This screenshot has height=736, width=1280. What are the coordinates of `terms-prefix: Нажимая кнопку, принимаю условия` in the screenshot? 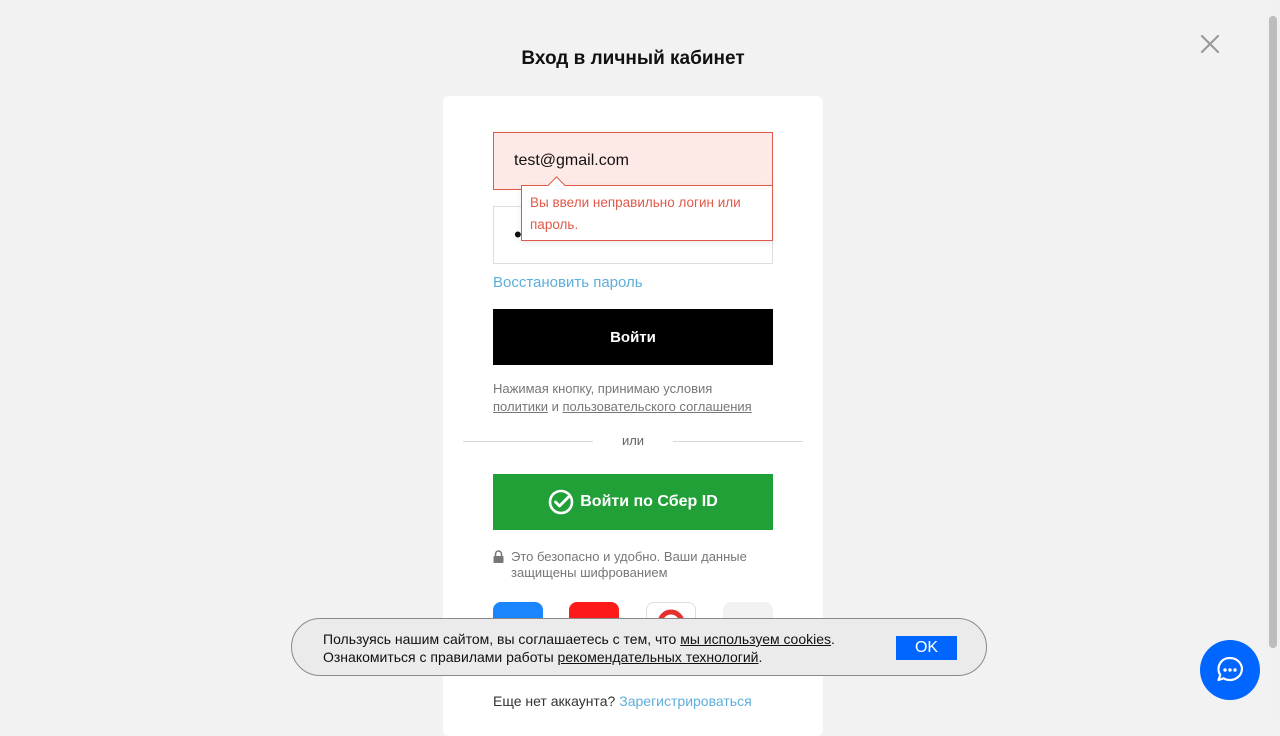 It's located at (603, 388).